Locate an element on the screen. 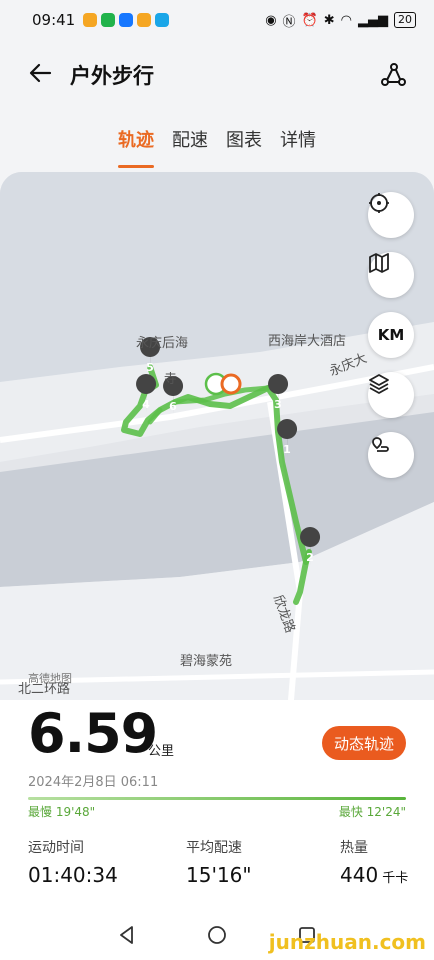 This screenshot has height=960, width=434. svg-text: 2 is located at coordinates (310, 557).